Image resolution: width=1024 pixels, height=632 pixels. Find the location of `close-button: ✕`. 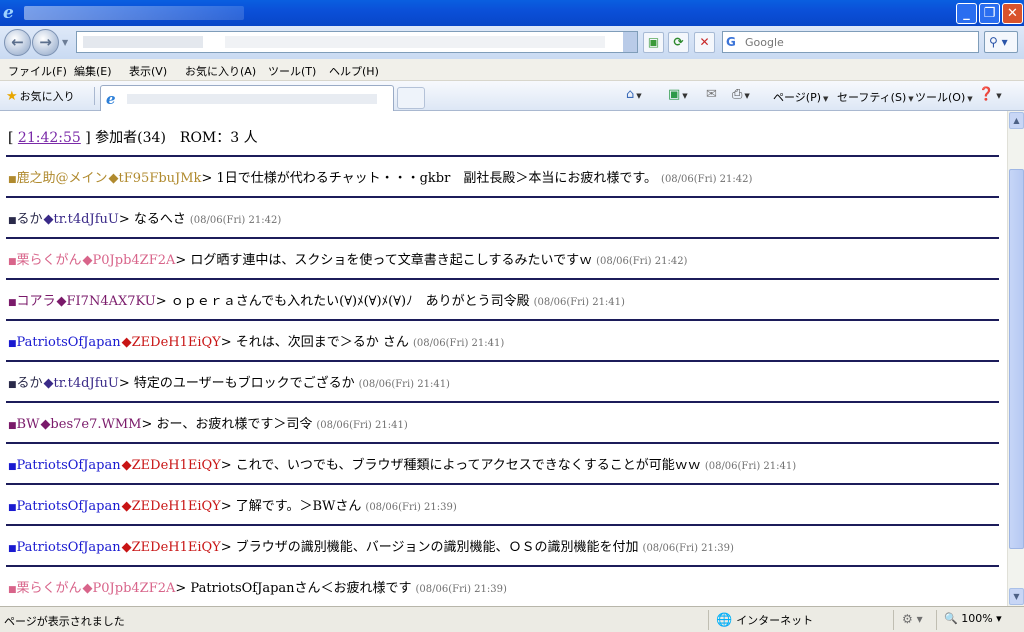

close-button: ✕ is located at coordinates (1012, 13).